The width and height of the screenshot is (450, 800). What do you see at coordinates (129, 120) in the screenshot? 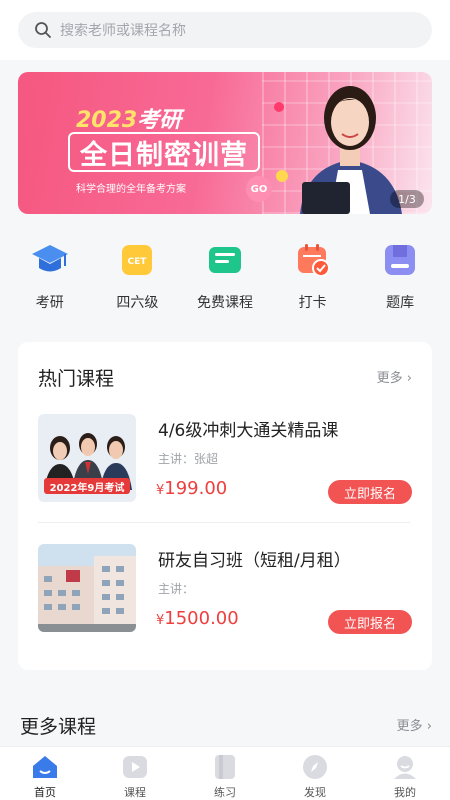
I see `banner-year: 2023考研` at bounding box center [129, 120].